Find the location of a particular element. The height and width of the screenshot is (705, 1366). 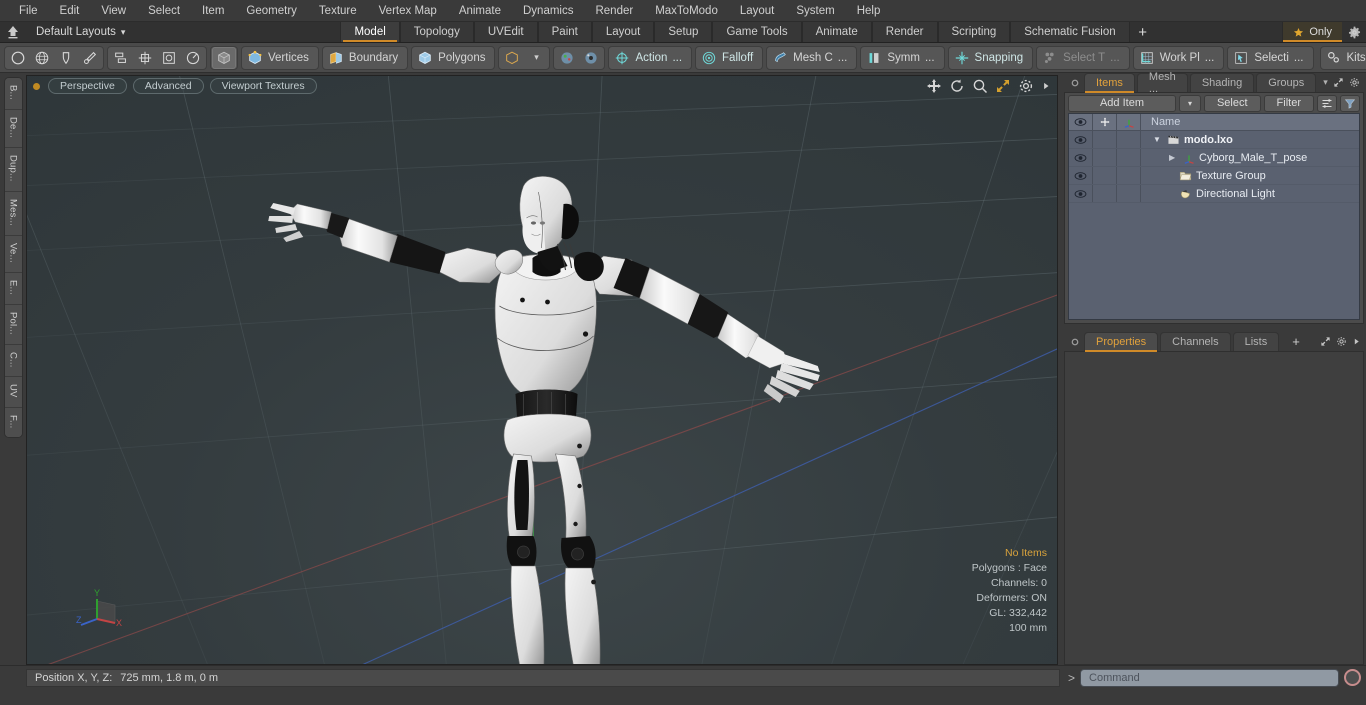

funnel-icon is located at coordinates (1350, 103).